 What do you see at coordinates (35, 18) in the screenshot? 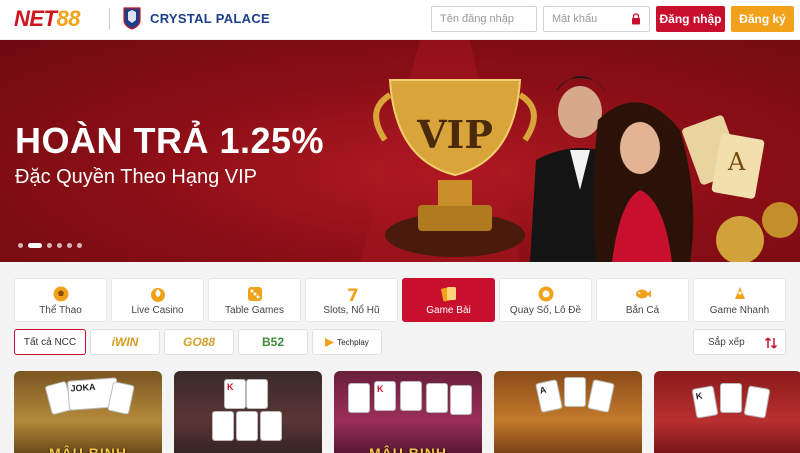
I see `logo-text: NET` at bounding box center [35, 18].